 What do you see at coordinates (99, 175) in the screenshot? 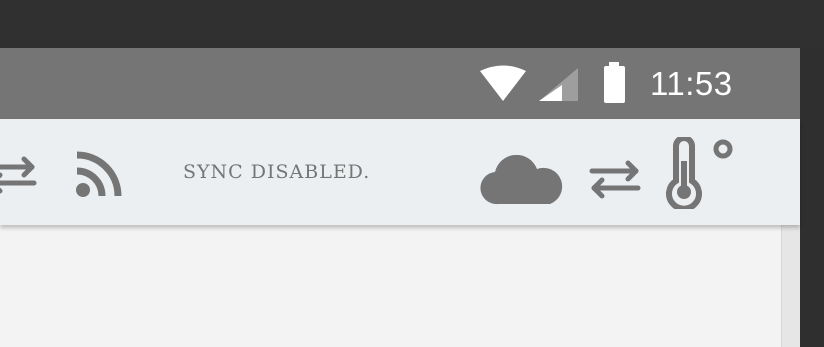
I see `rss-feed-icon` at bounding box center [99, 175].